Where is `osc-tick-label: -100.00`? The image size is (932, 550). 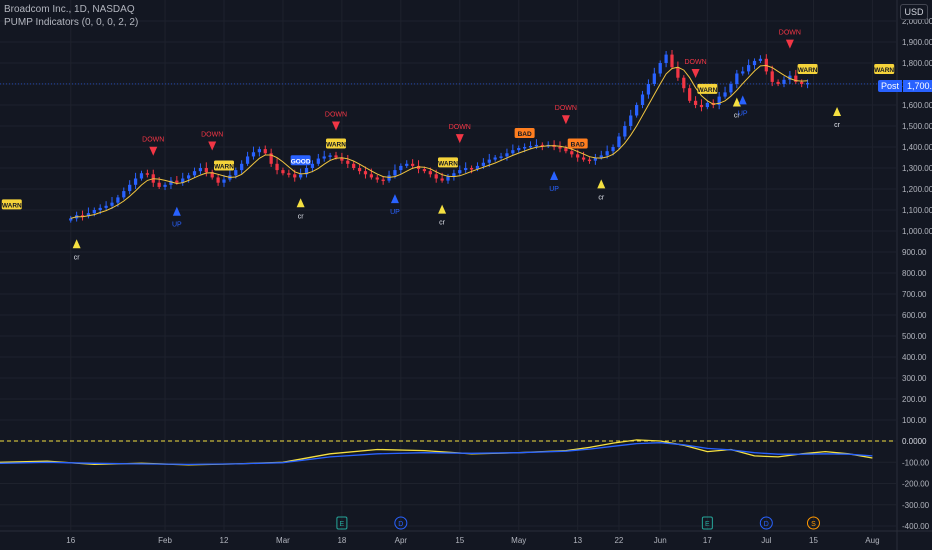
osc-tick-label: -100.00 is located at coordinates (916, 462).